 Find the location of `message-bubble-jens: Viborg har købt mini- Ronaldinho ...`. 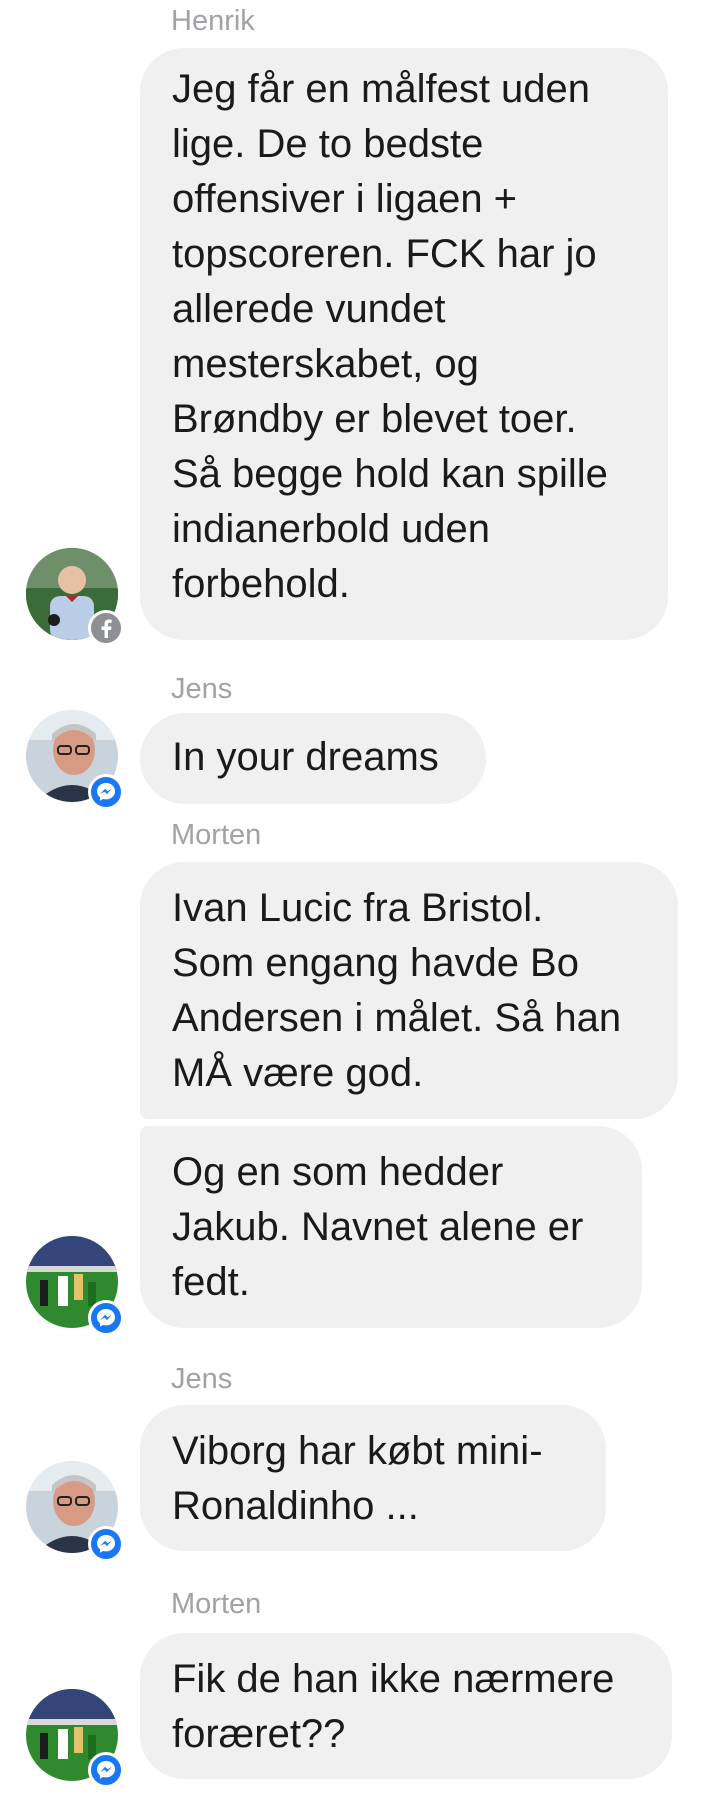

message-bubble-jens: Viborg har købt mini- Ronaldinho ... is located at coordinates (373, 1478).